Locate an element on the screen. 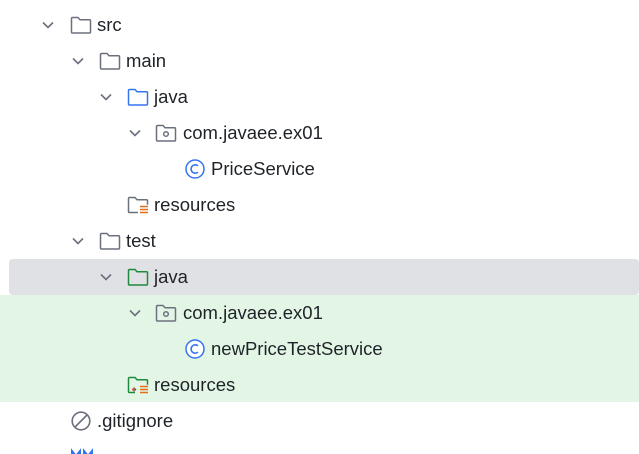  tree-label-main-java: java is located at coordinates (171, 96).